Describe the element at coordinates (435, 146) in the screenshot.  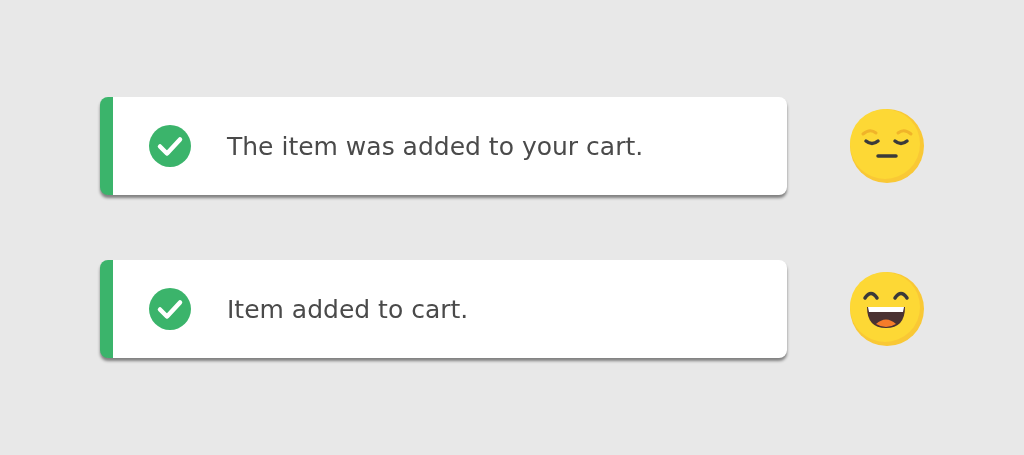
I see `toast-message: The item was added to your cart.` at that location.